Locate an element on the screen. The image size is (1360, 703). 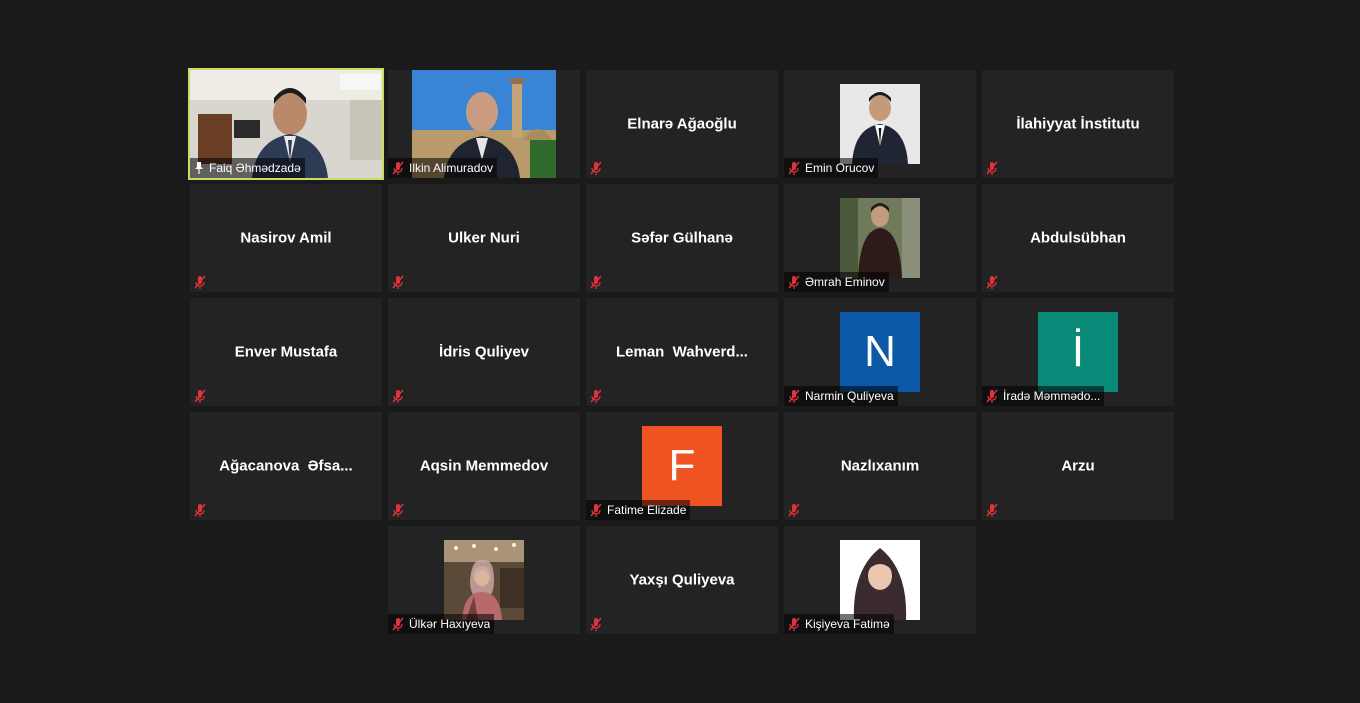
participant-tile-ilahiyyat: İlahiyyat İnstitutu is located at coordinates (1078, 124).